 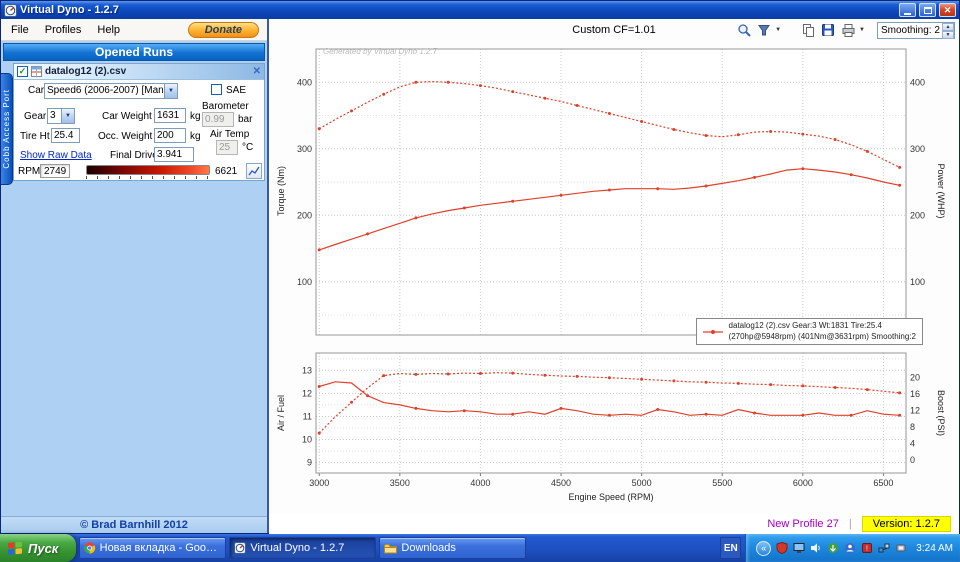 What do you see at coordinates (111, 91) in the screenshot?
I see `car-select: Speed6 (2006-2007) [Manu ▼` at bounding box center [111, 91].